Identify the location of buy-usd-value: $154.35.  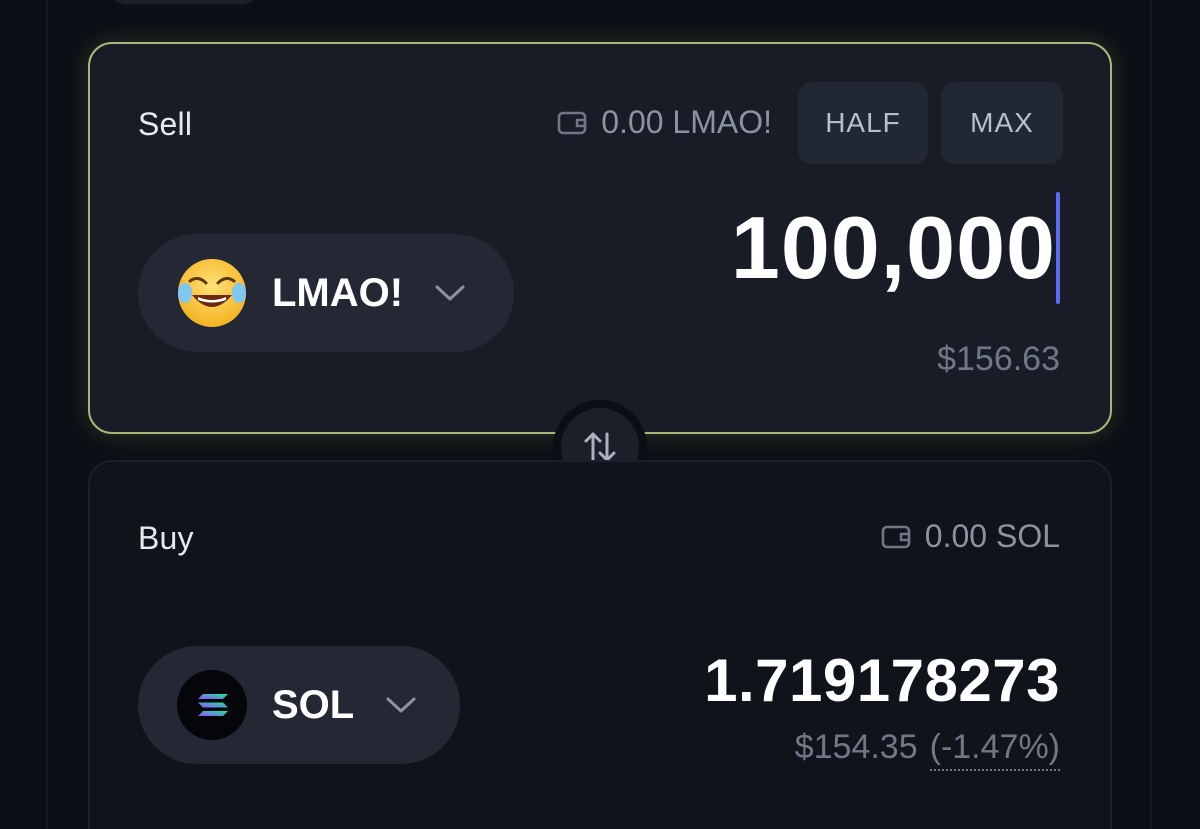
(856, 747).